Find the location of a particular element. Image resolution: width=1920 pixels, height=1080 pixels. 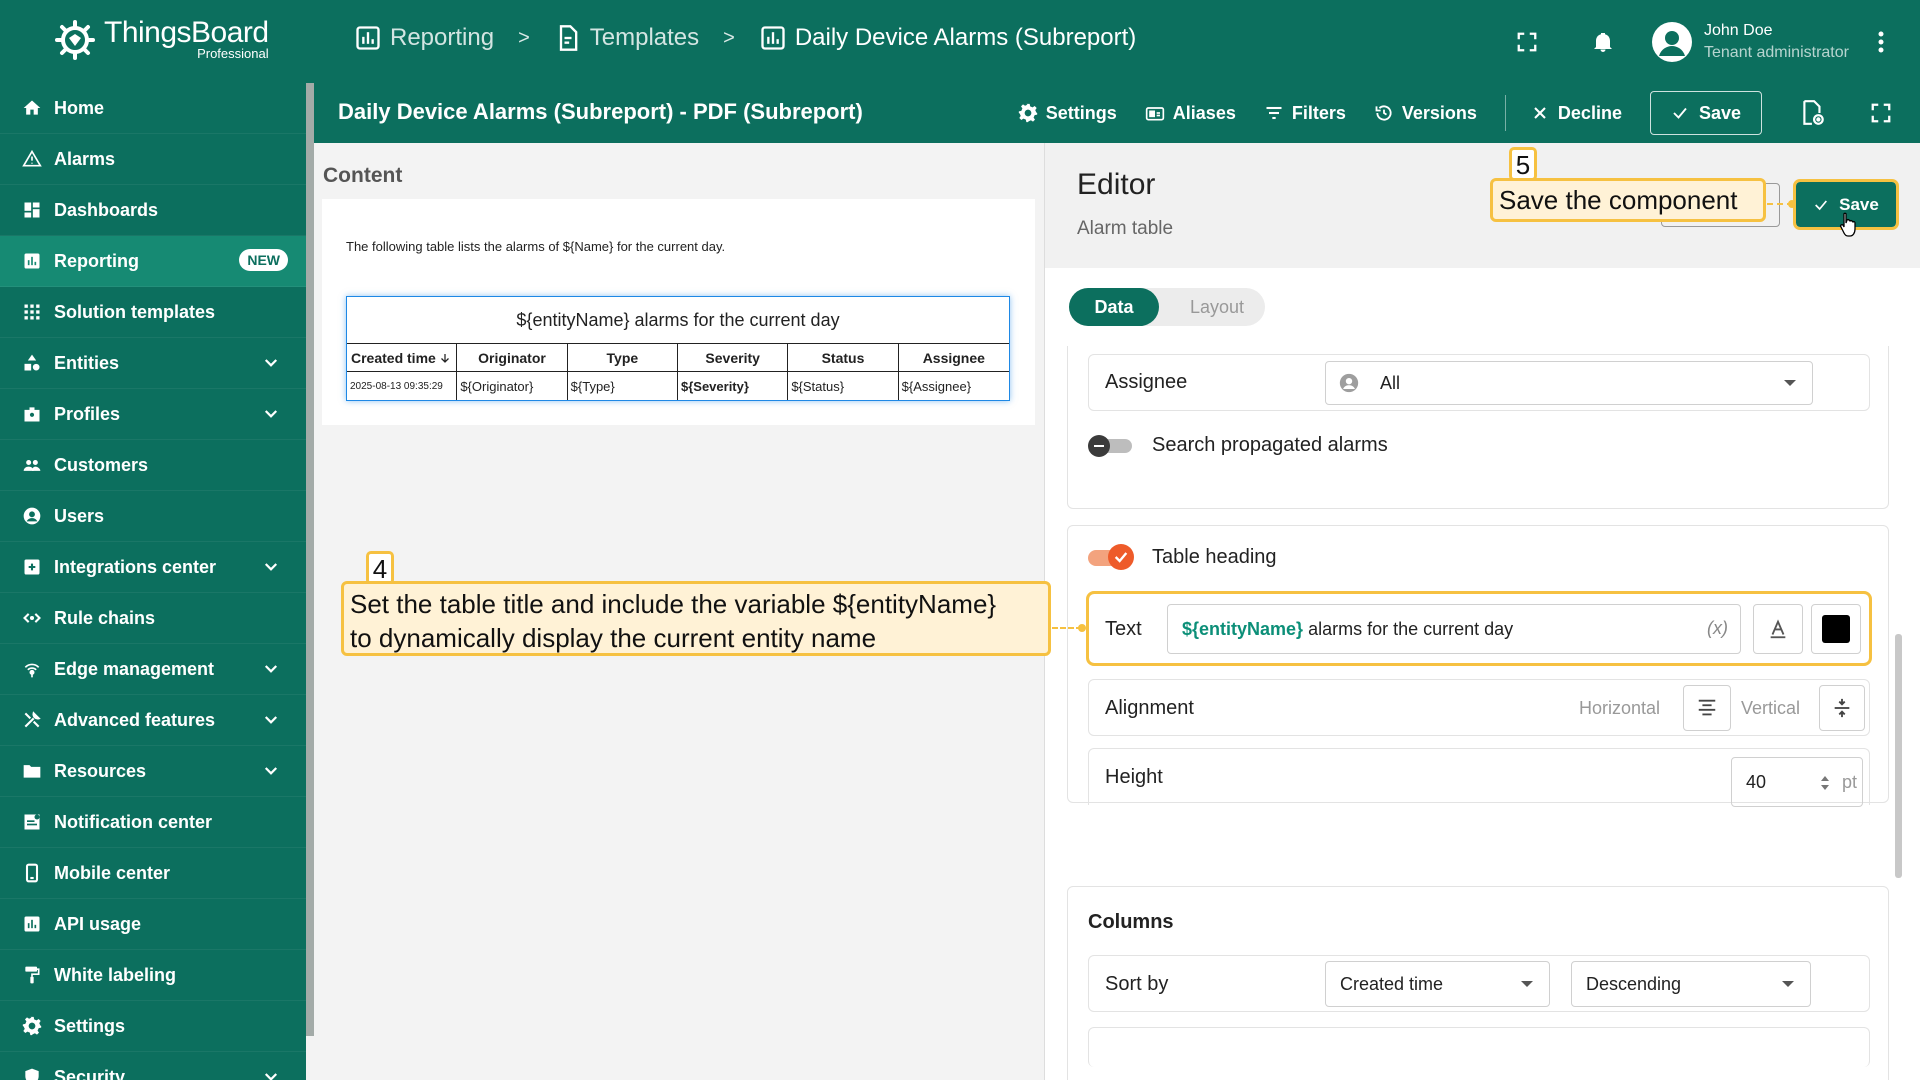

text-color-swatch is located at coordinates (1836, 629).